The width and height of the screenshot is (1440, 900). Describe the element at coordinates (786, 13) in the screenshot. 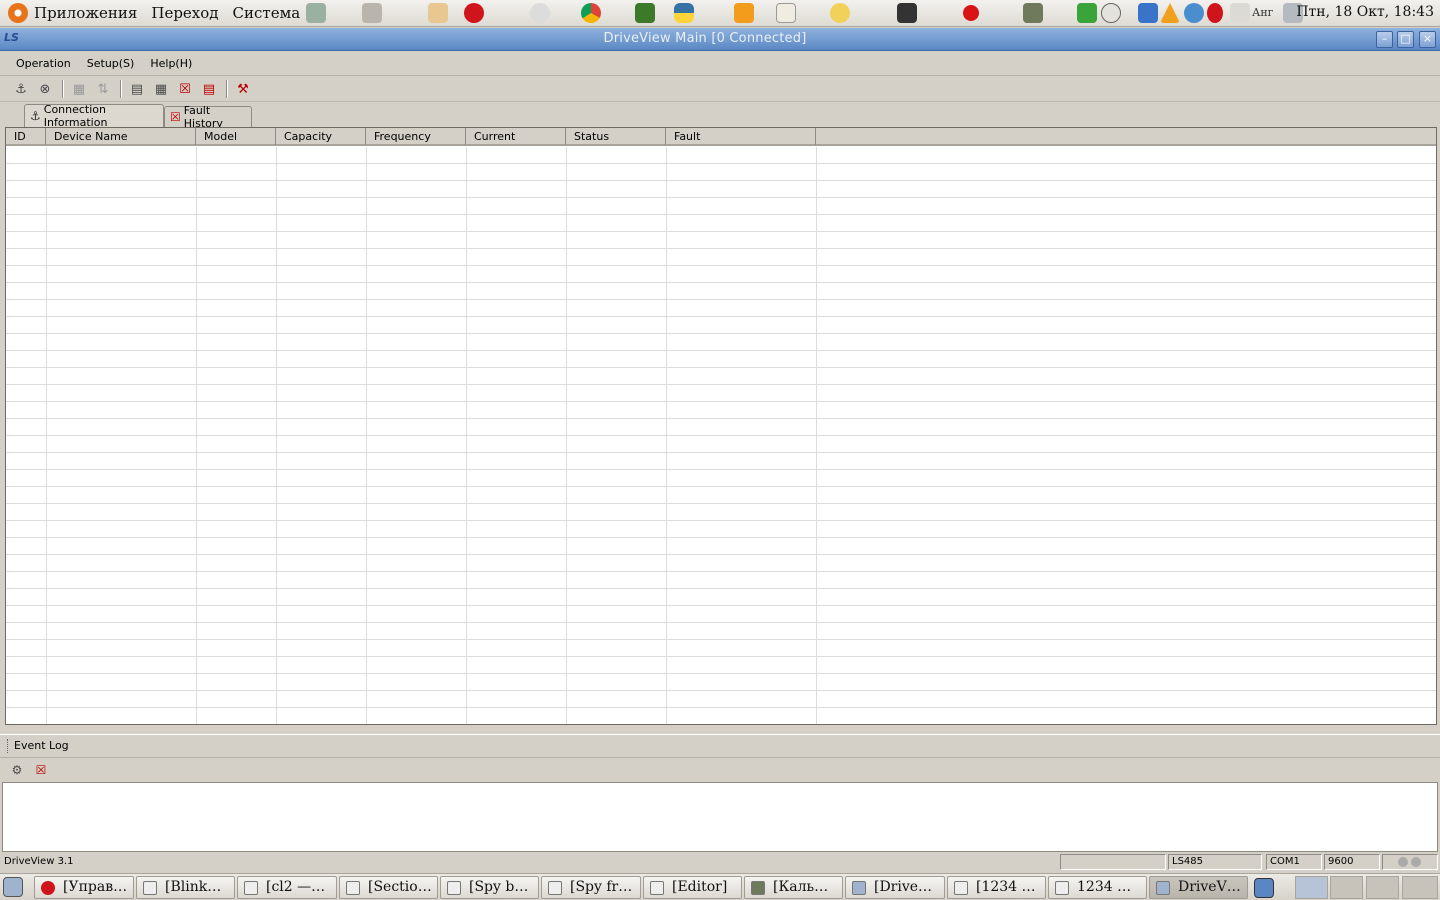

I see `text-editor-launcher-icon` at that location.